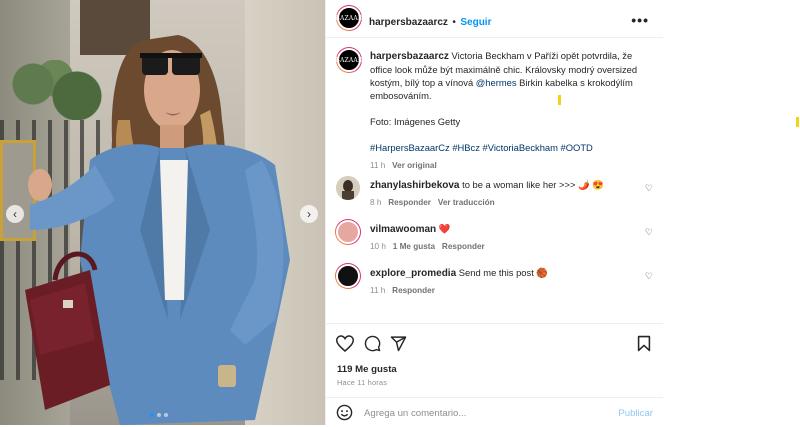 The image size is (800, 427). What do you see at coordinates (362, 382) in the screenshot?
I see `post-age: Hace 11 horas` at bounding box center [362, 382].